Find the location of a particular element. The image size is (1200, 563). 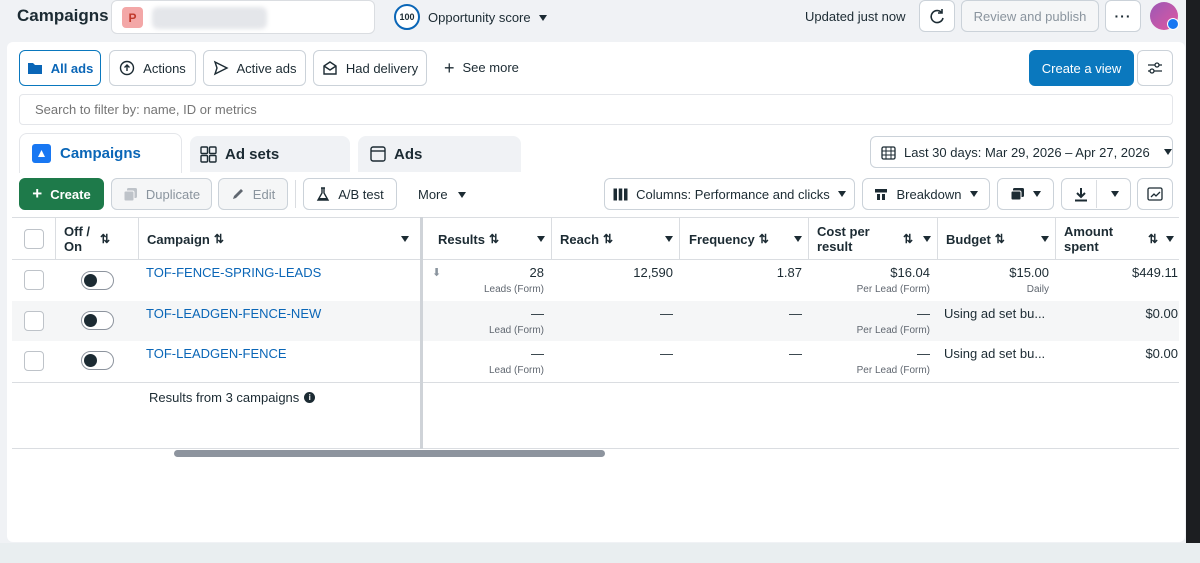

header-cost-per-result: Cost per result ⇅ is located at coordinates (874, 239).